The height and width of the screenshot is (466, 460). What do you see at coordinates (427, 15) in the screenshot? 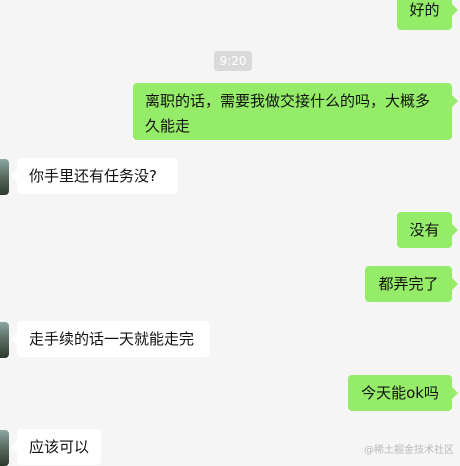
I see `message-bubble-outgoing: 好的` at bounding box center [427, 15].